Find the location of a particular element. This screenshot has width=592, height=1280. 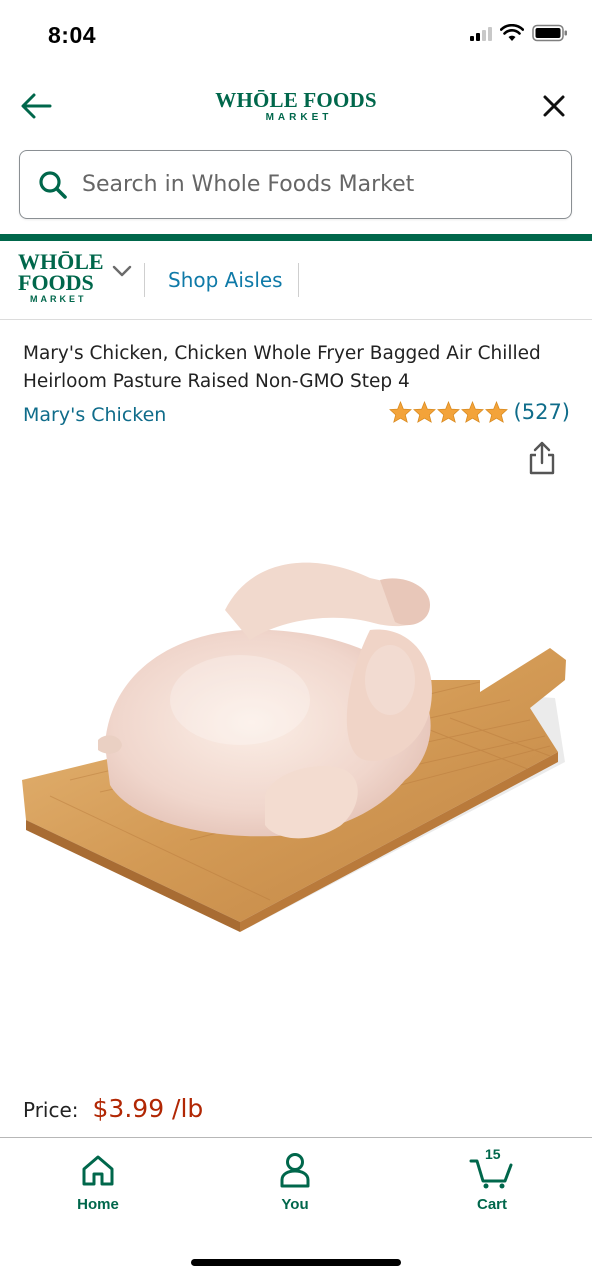

tab-you: You is located at coordinates (295, 1181).